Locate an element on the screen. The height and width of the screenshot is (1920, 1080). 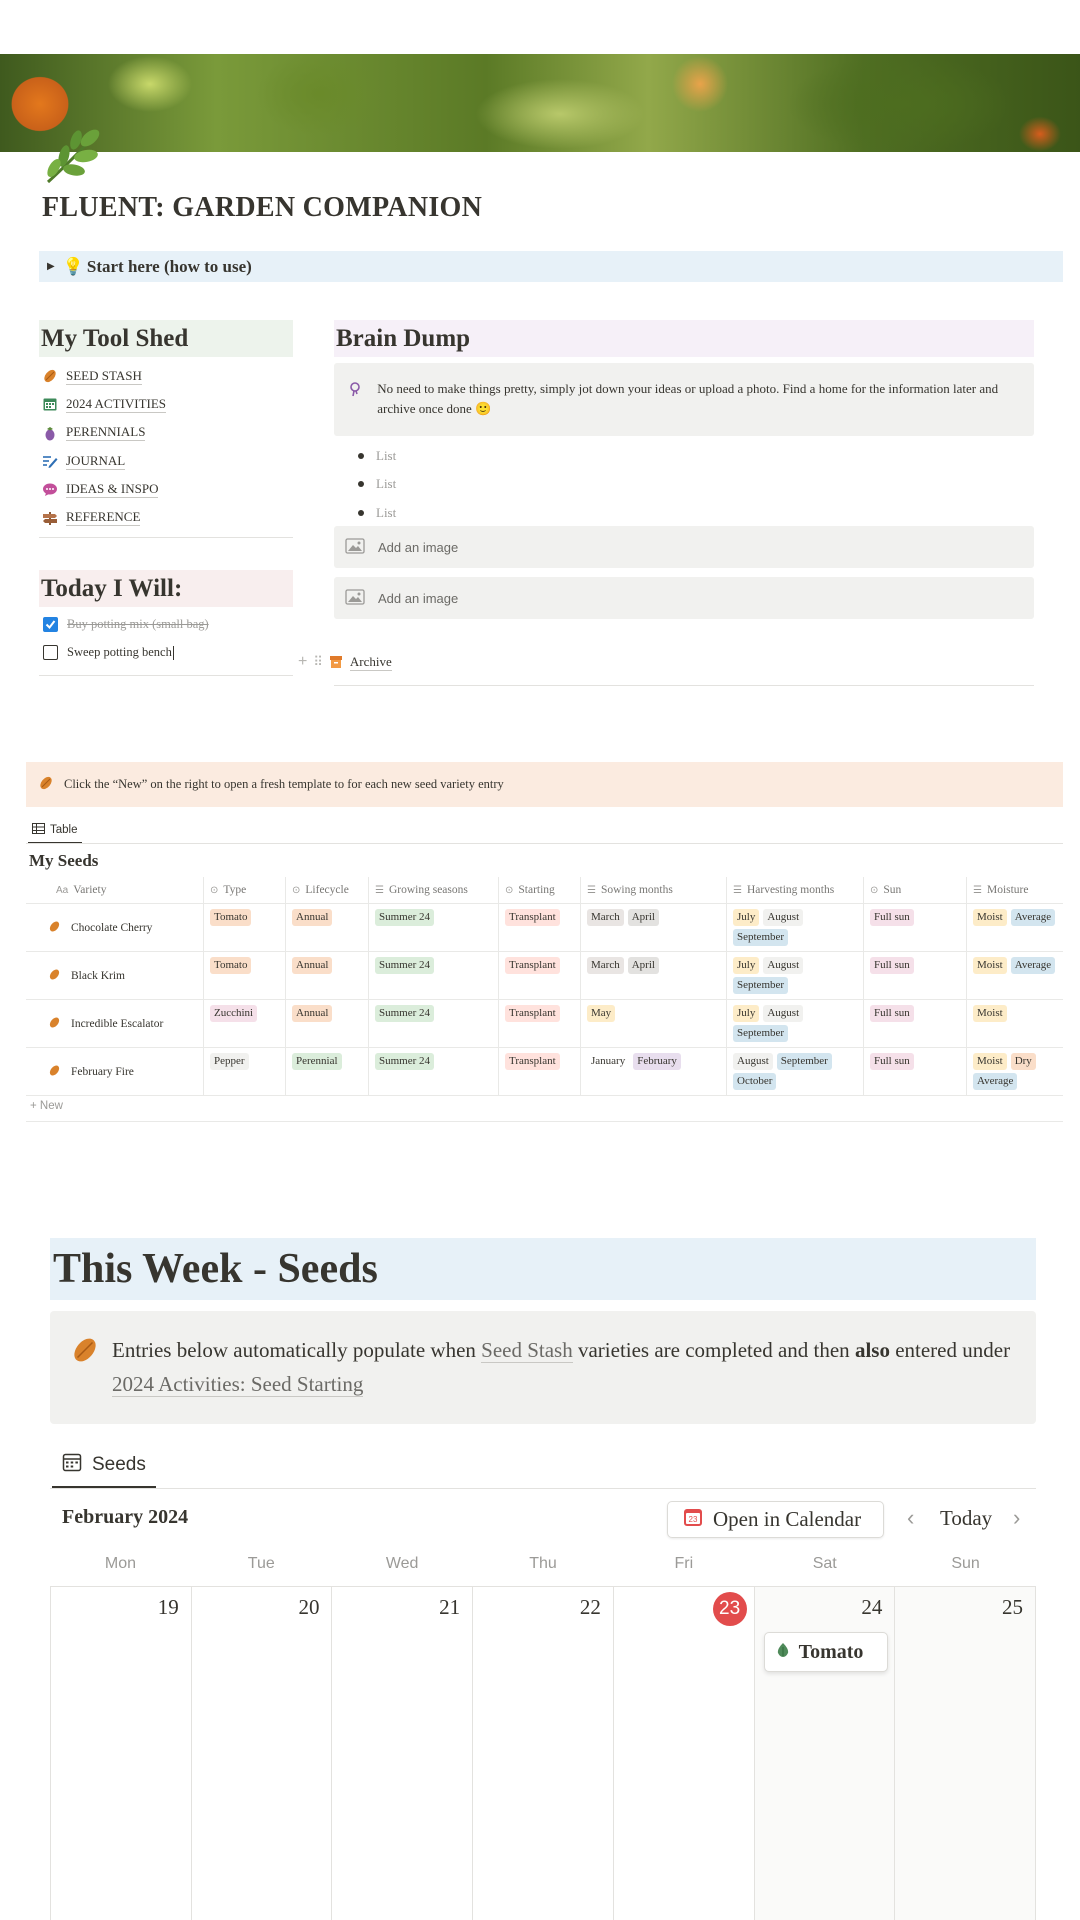
tool-shed-heading: My Tool Shed is located at coordinates (166, 338).